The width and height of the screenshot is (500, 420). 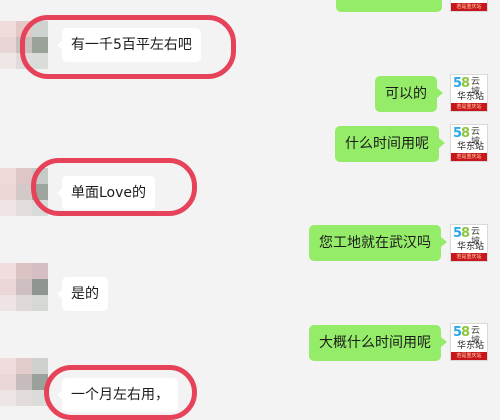 What do you see at coordinates (409, 94) in the screenshot?
I see `message-bubble-sent: 可以的` at bounding box center [409, 94].